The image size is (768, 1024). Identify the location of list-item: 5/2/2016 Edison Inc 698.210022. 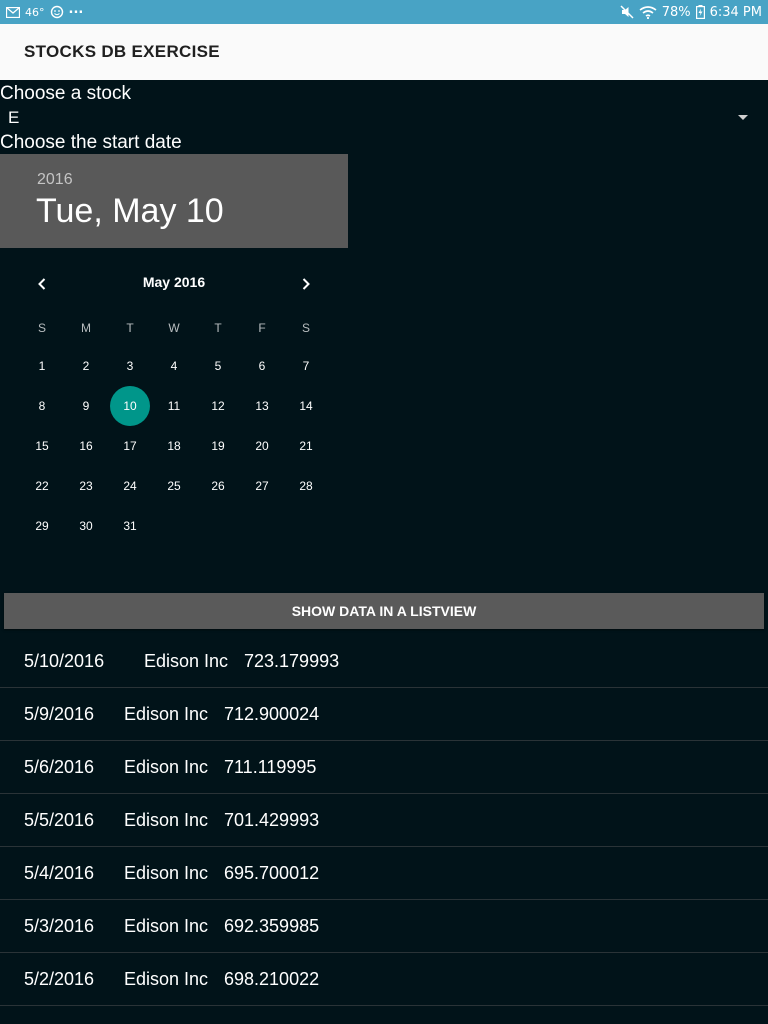
(384, 979).